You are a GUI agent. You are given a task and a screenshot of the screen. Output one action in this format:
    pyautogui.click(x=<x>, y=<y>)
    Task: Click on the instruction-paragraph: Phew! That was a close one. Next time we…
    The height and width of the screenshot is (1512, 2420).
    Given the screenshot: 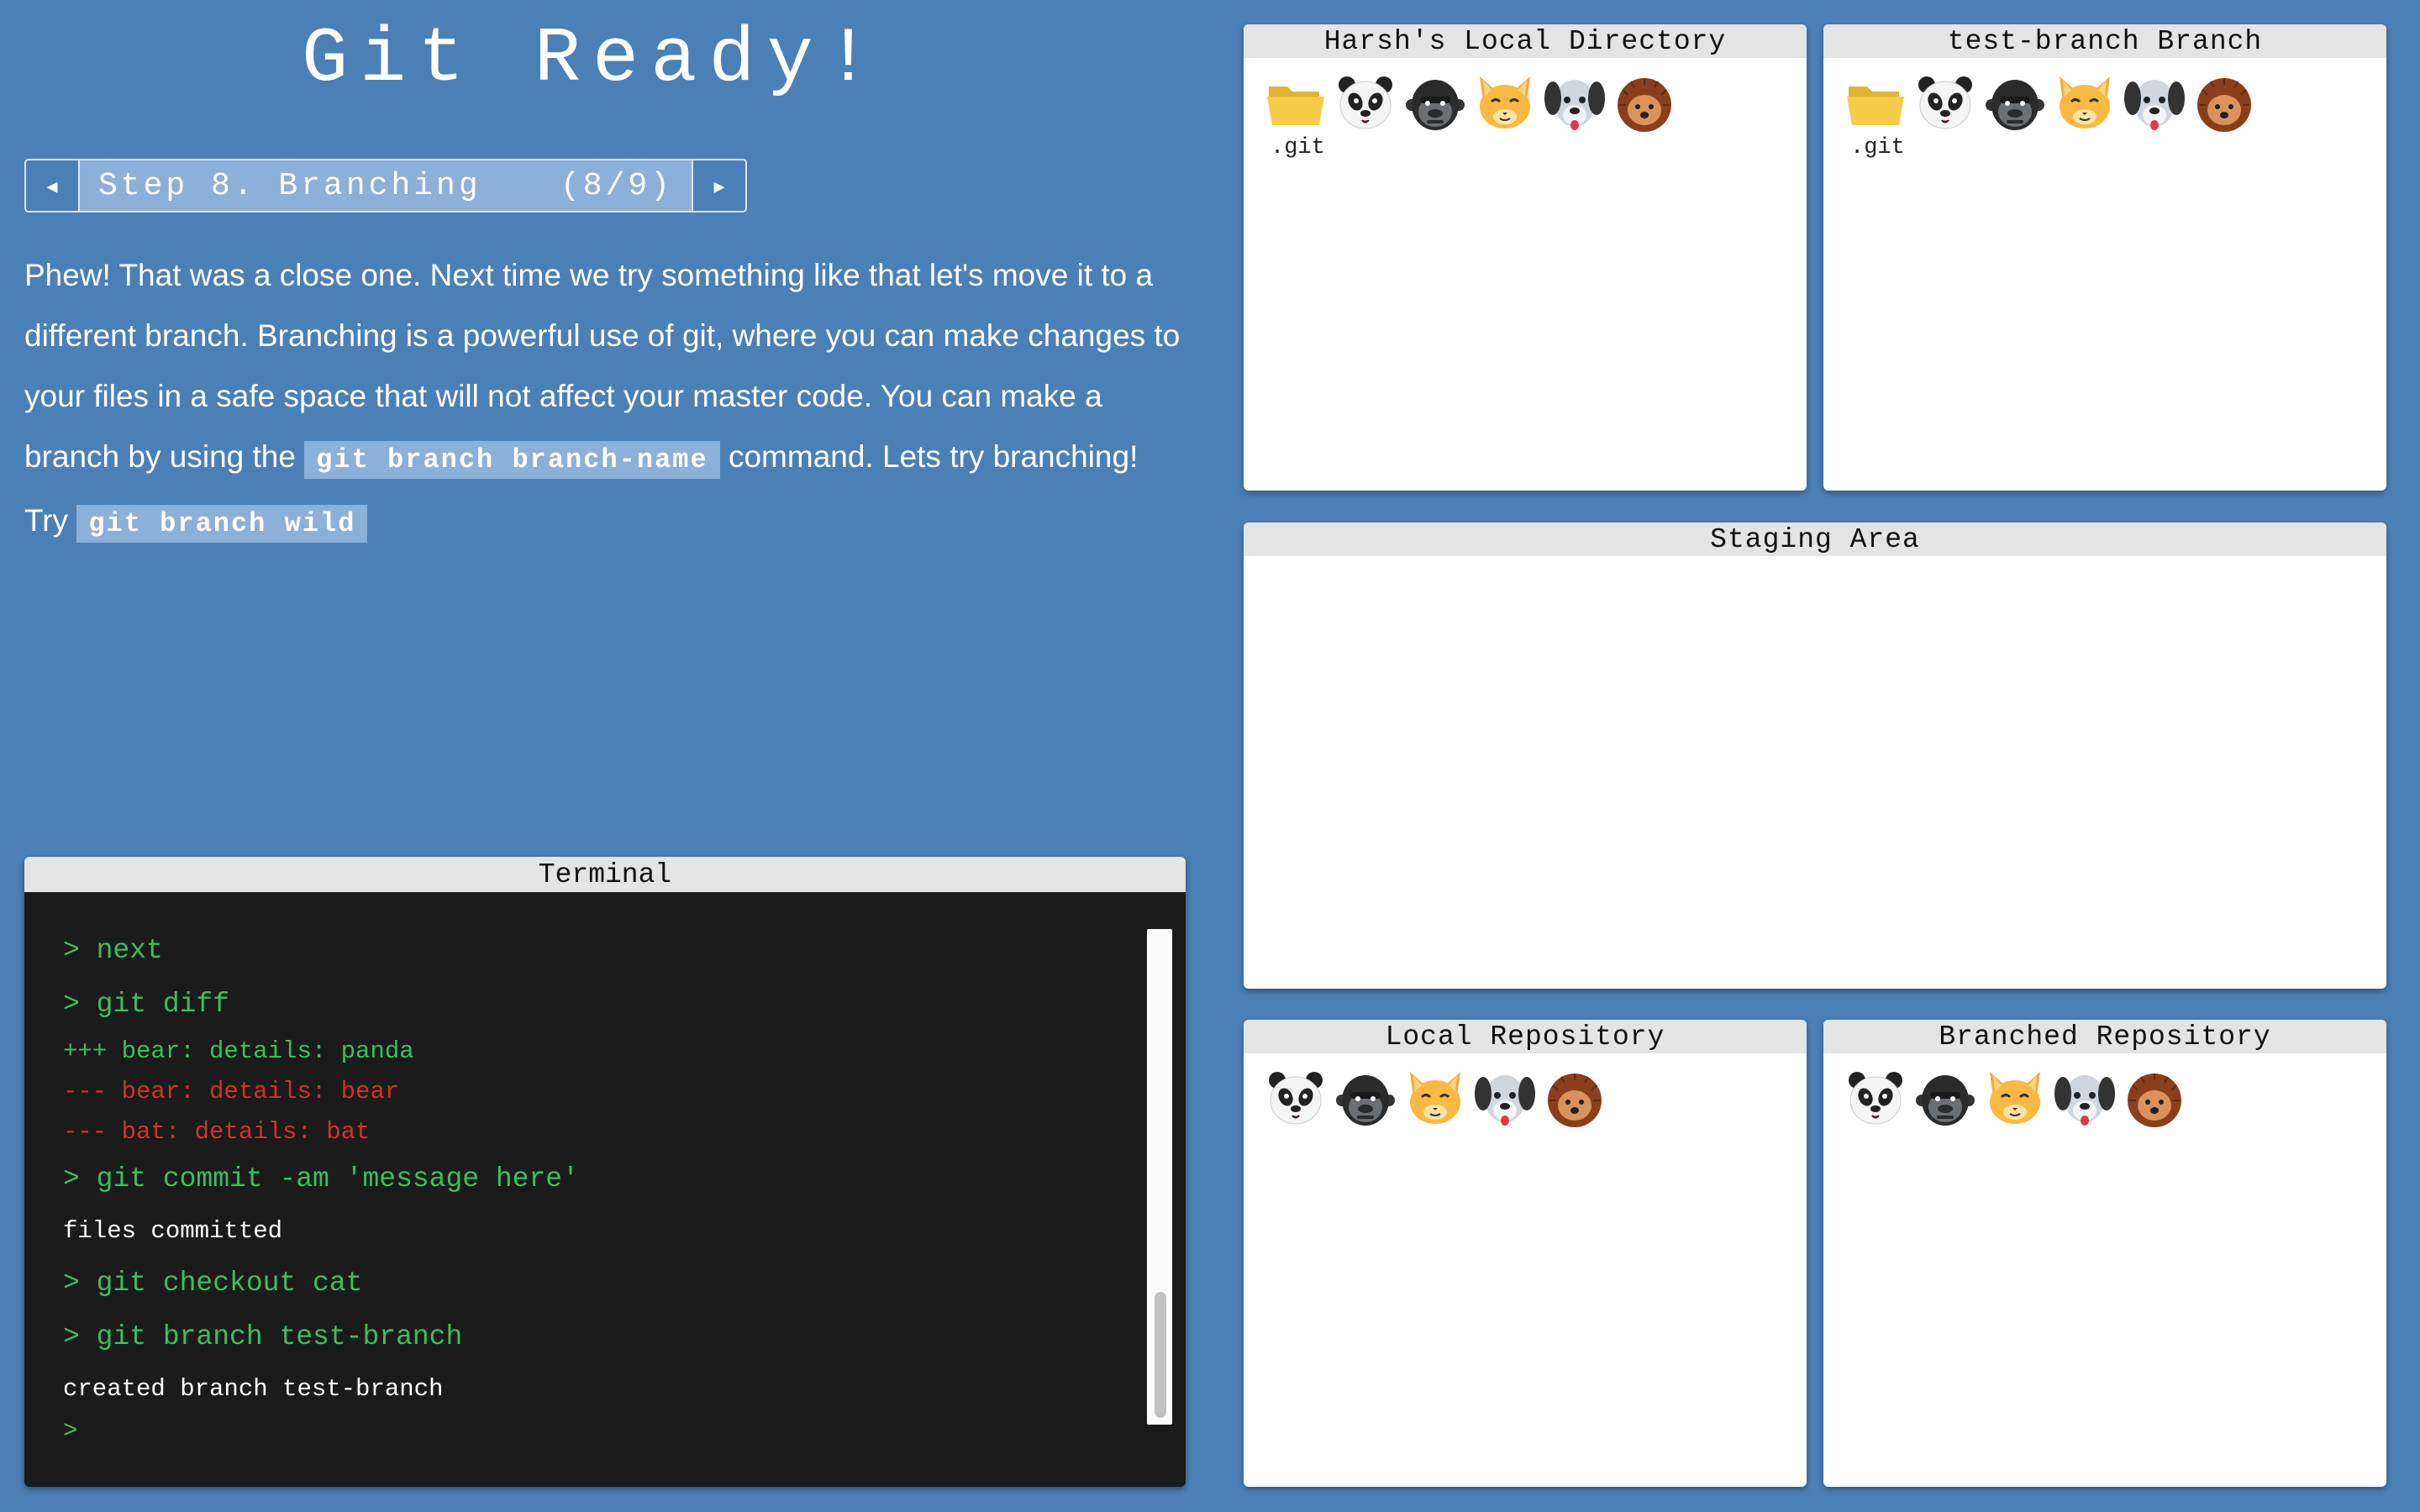 What is the action you would take?
    pyautogui.click(x=608, y=368)
    